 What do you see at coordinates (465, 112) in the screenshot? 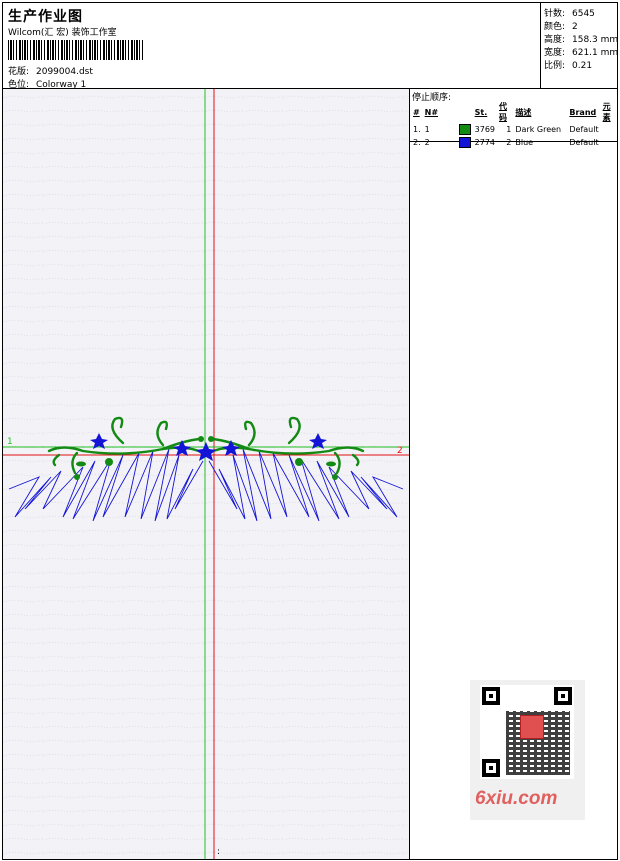
I see `col-swatch` at bounding box center [465, 112].